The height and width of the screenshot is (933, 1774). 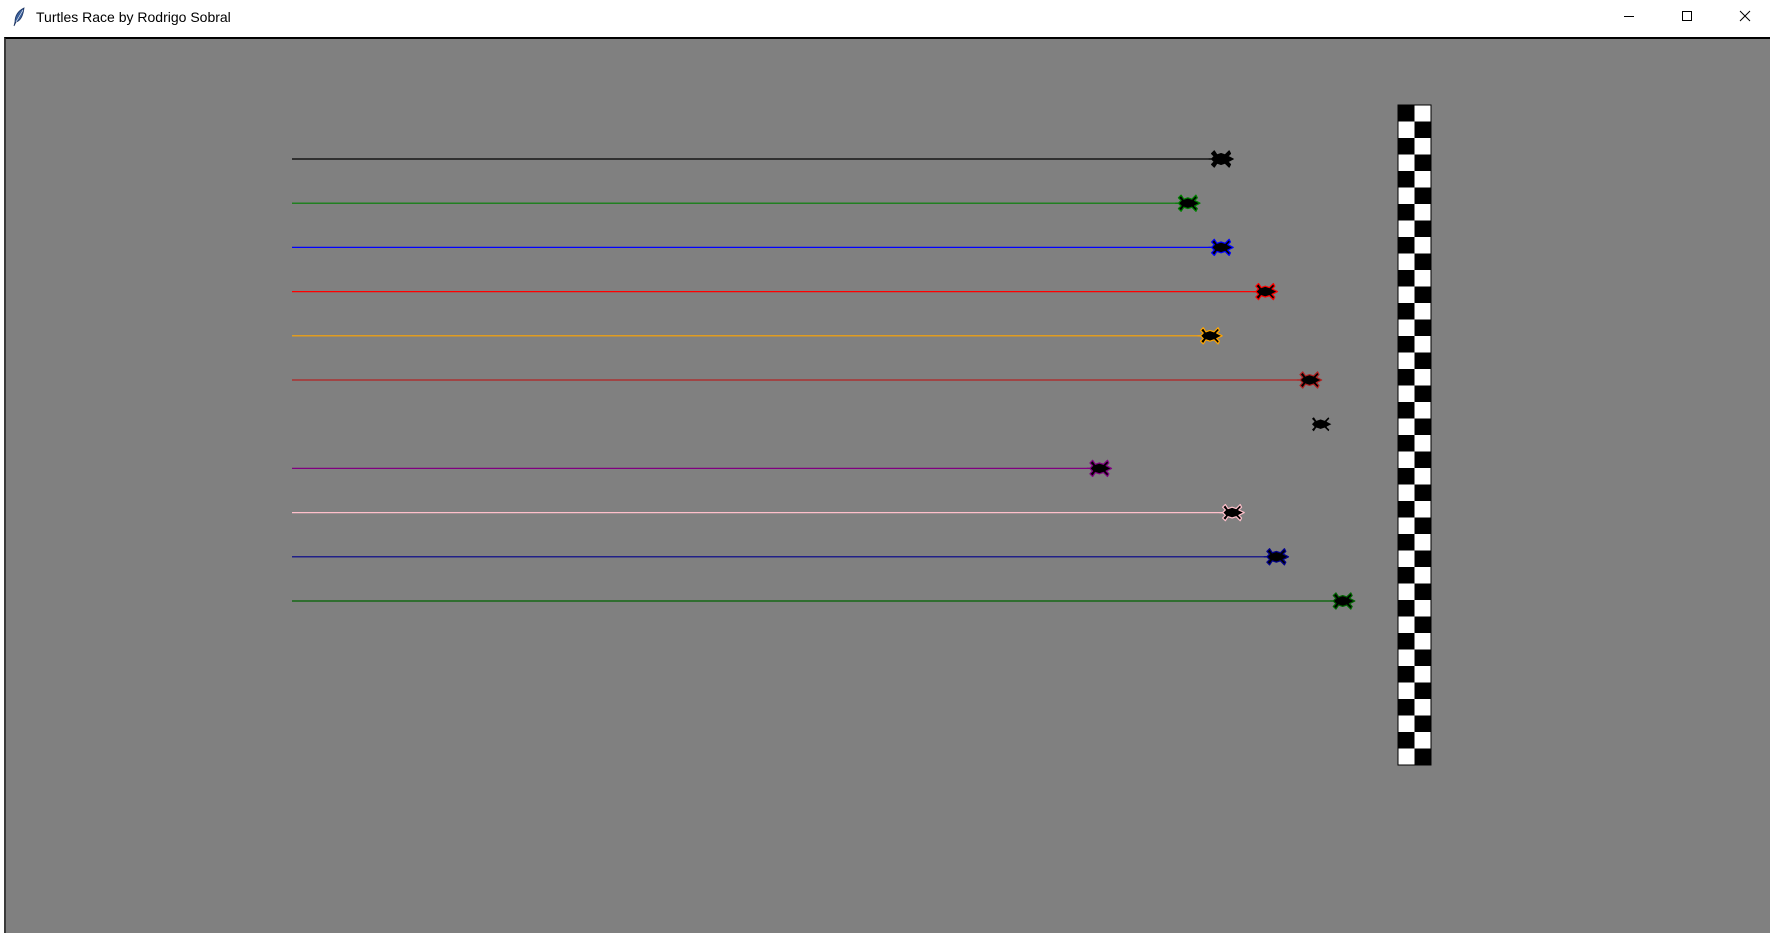 I want to click on maximize-button, so click(x=1687, y=18).